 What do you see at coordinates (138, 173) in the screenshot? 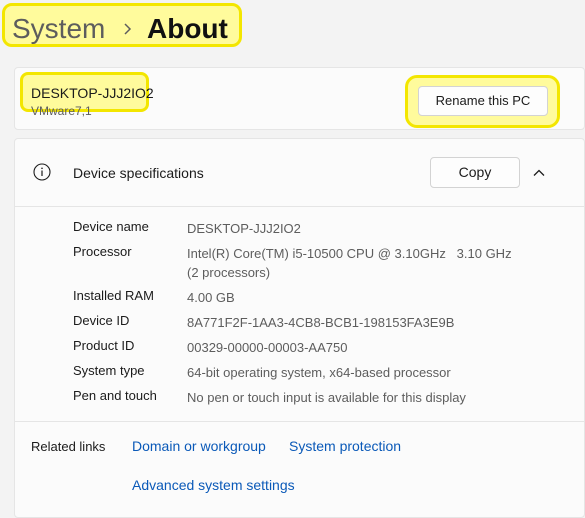
I see `device-specifications-title: Device specifications` at bounding box center [138, 173].